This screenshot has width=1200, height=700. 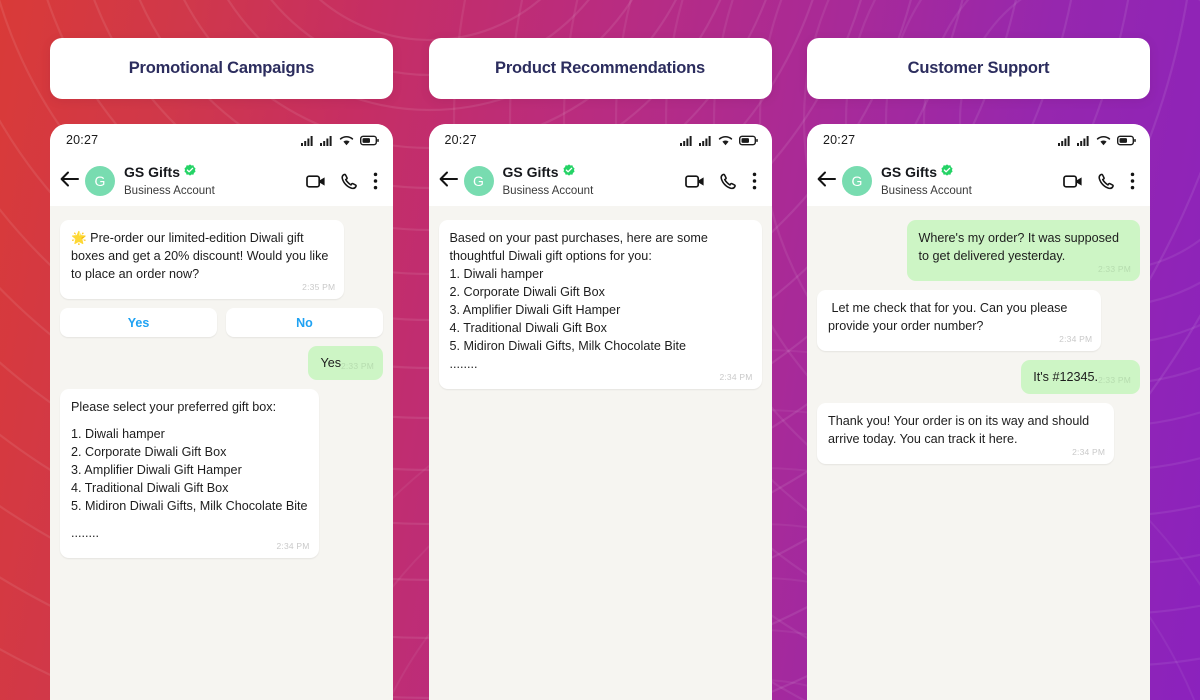 I want to click on panel-title-card: Customer Support, so click(x=978, y=68).